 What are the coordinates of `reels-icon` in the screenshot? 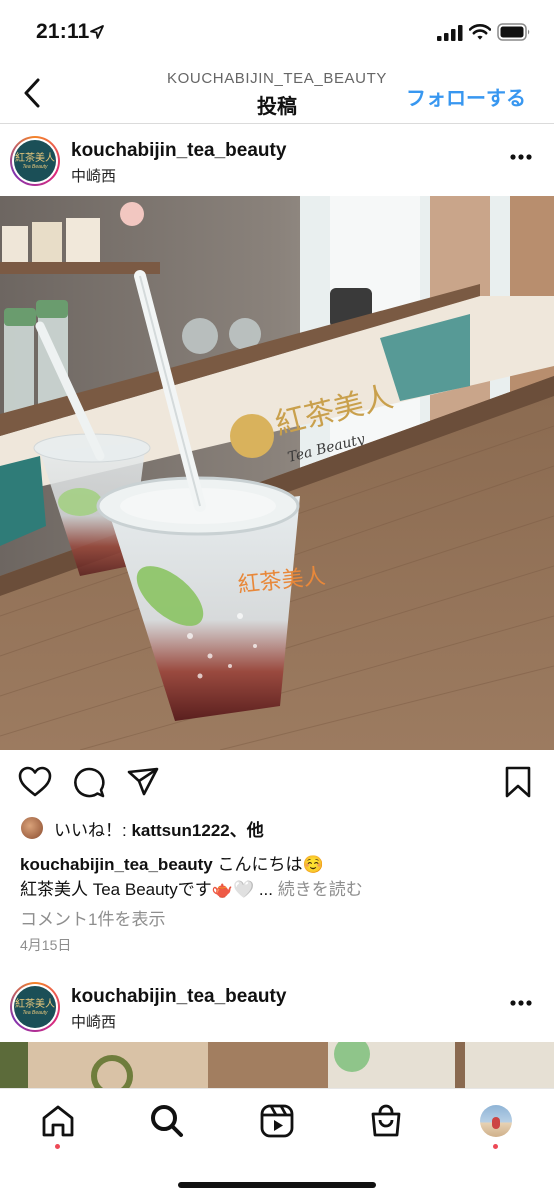 It's located at (277, 1121).